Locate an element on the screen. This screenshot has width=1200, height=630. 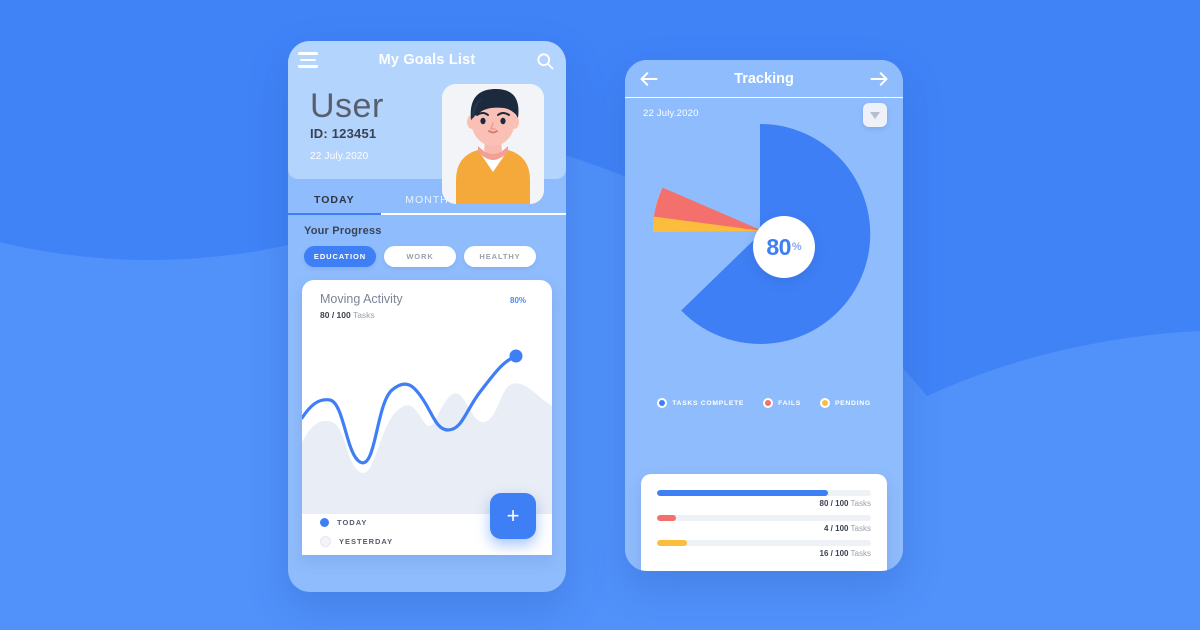
moving-activity-card: Moving Activity 80 / 100 Tasks 80% TODAY is located at coordinates (427, 417).